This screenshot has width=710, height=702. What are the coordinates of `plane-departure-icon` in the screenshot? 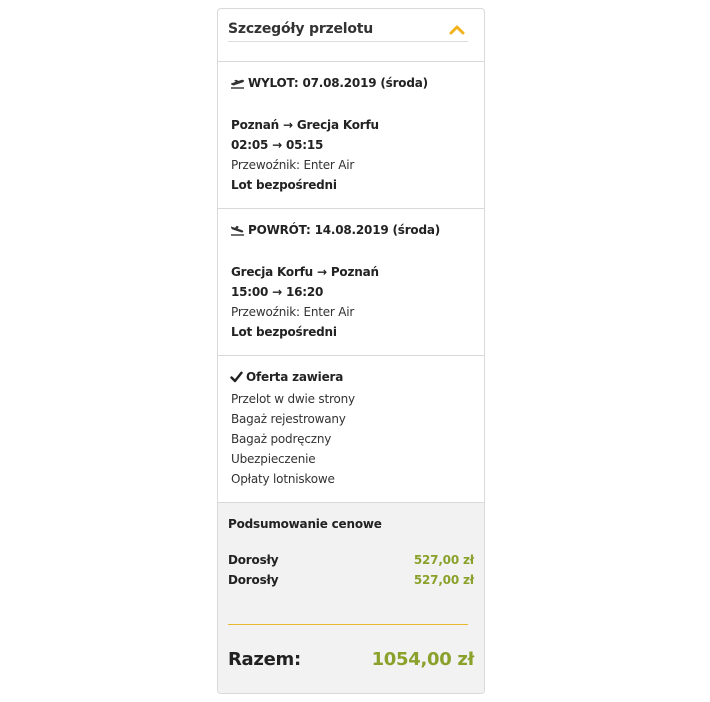 It's located at (237, 84).